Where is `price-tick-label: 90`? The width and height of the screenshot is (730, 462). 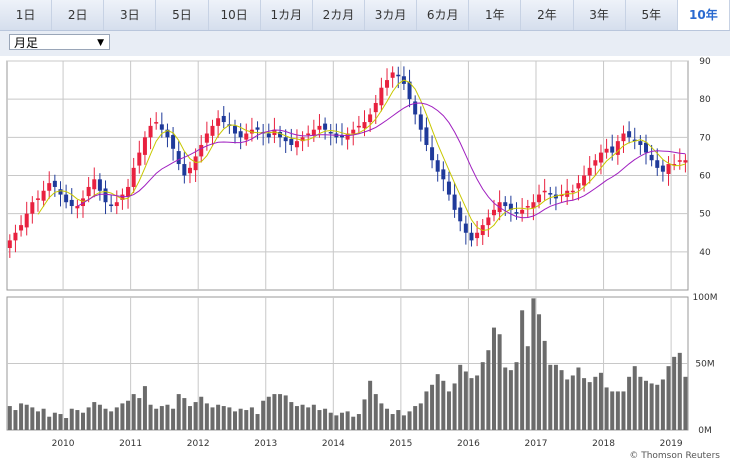
price-tick-label: 90 is located at coordinates (705, 62).